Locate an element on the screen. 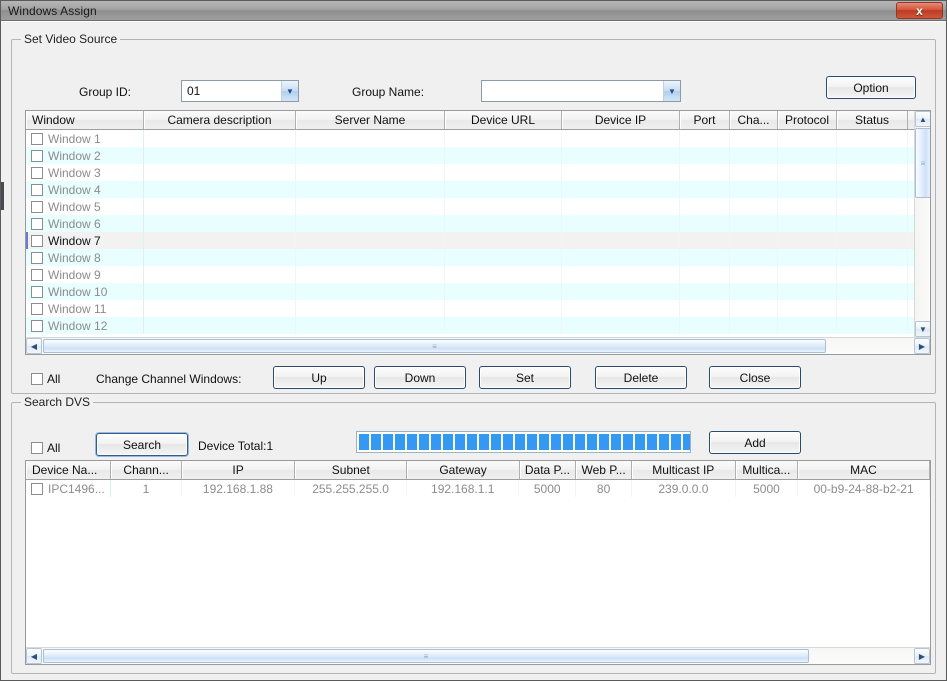 This screenshot has height=681, width=947. scroll-up-icon: ▲ is located at coordinates (922, 119).